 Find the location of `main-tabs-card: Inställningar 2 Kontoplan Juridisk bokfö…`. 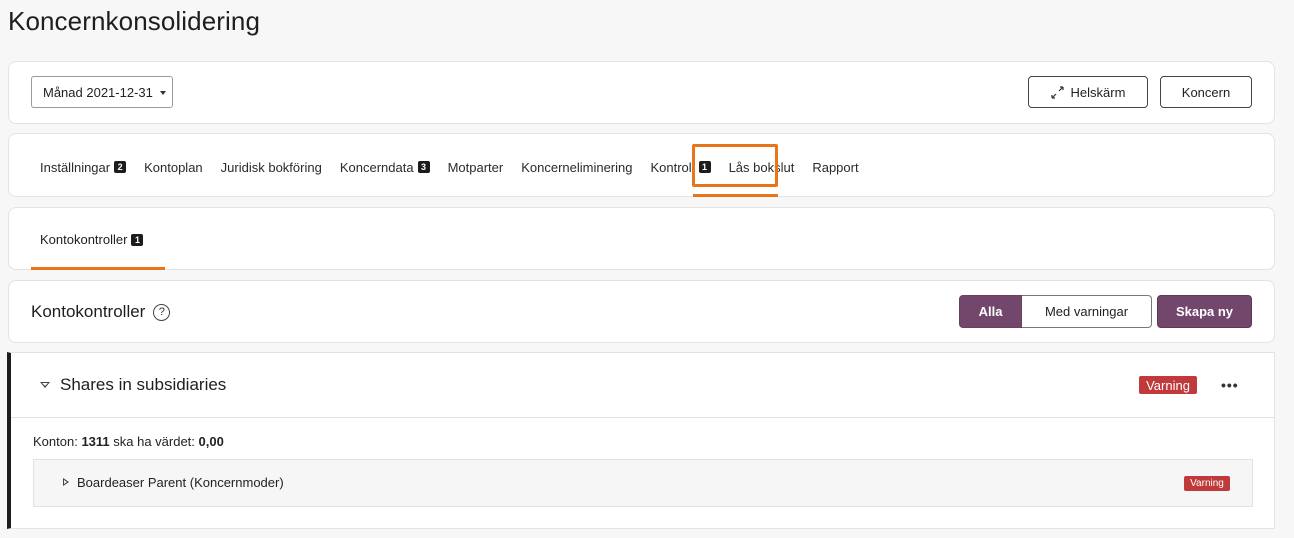

main-tabs-card: Inställningar 2 Kontoplan Juridisk bokfö… is located at coordinates (641, 165).